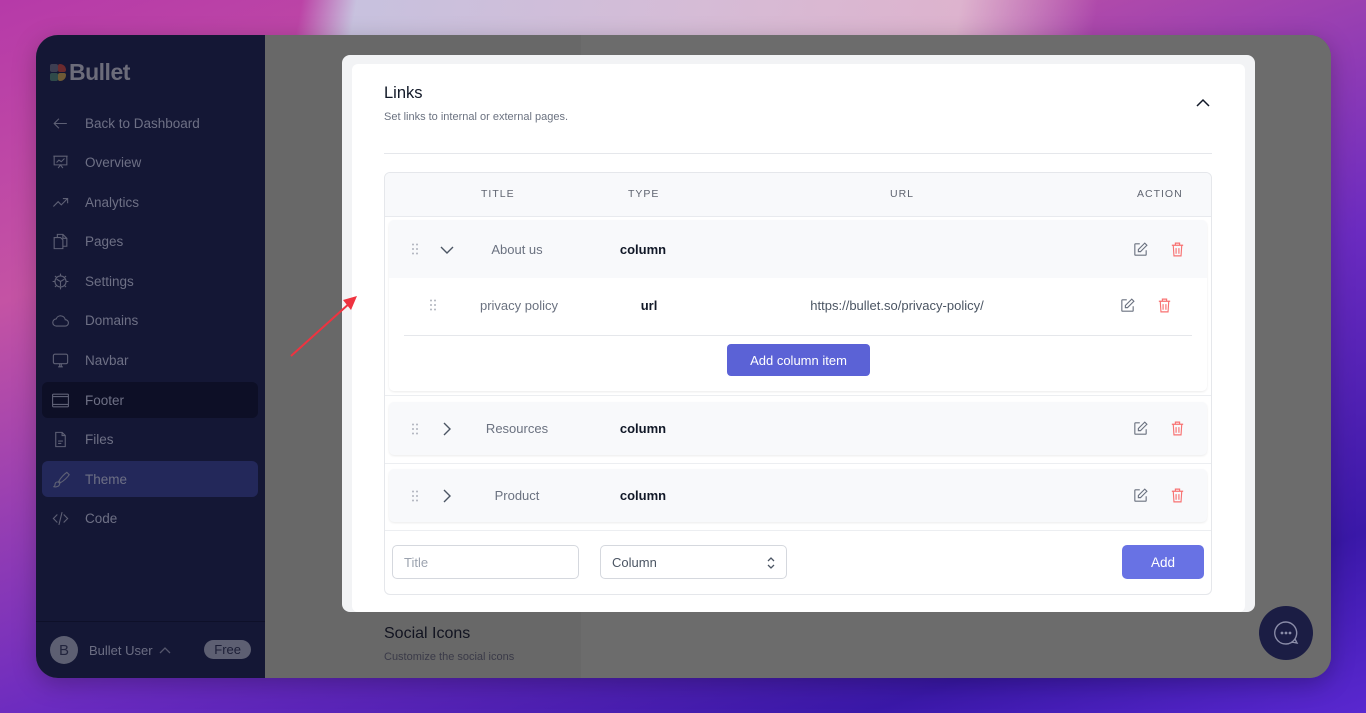 The image size is (1366, 713). I want to click on social-icons-title: Social Icons, so click(427, 633).